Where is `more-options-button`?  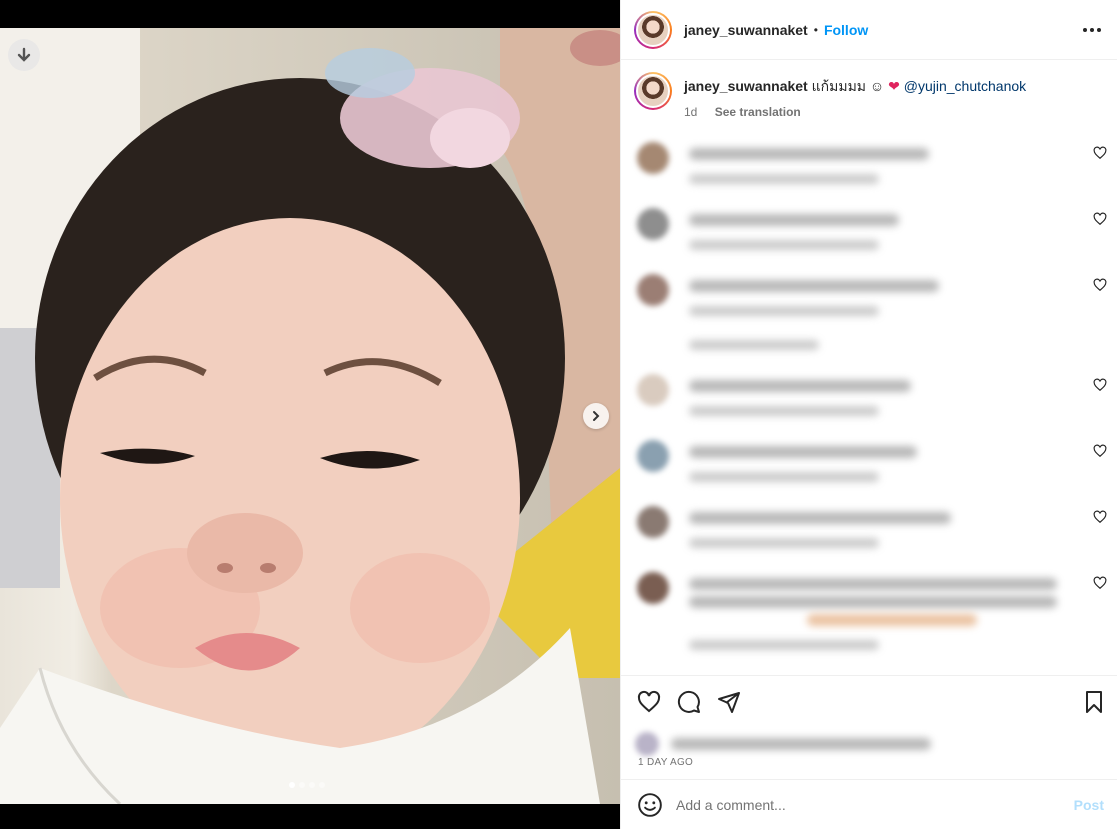 more-options-button is located at coordinates (1092, 30).